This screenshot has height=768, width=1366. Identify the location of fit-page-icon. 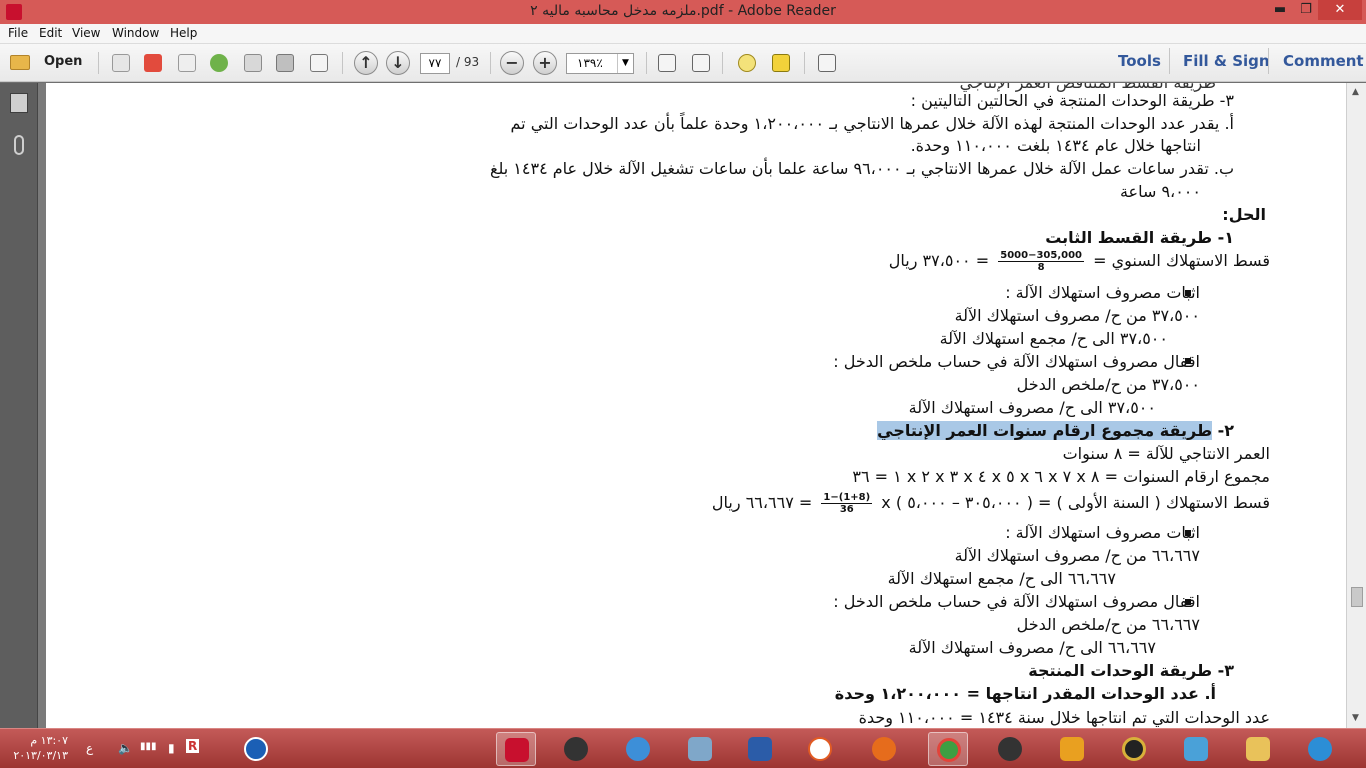
(667, 63).